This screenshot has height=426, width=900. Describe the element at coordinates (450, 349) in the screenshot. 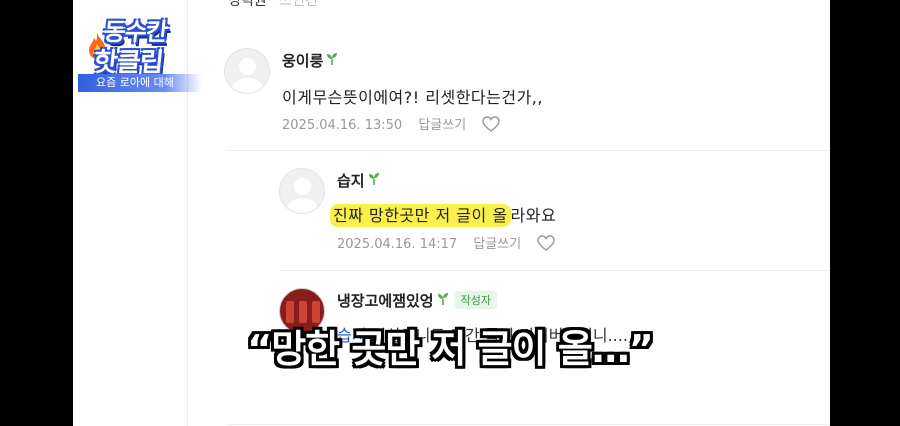

I see `video-caption: “망한 곳만 저 글이 올…”` at that location.